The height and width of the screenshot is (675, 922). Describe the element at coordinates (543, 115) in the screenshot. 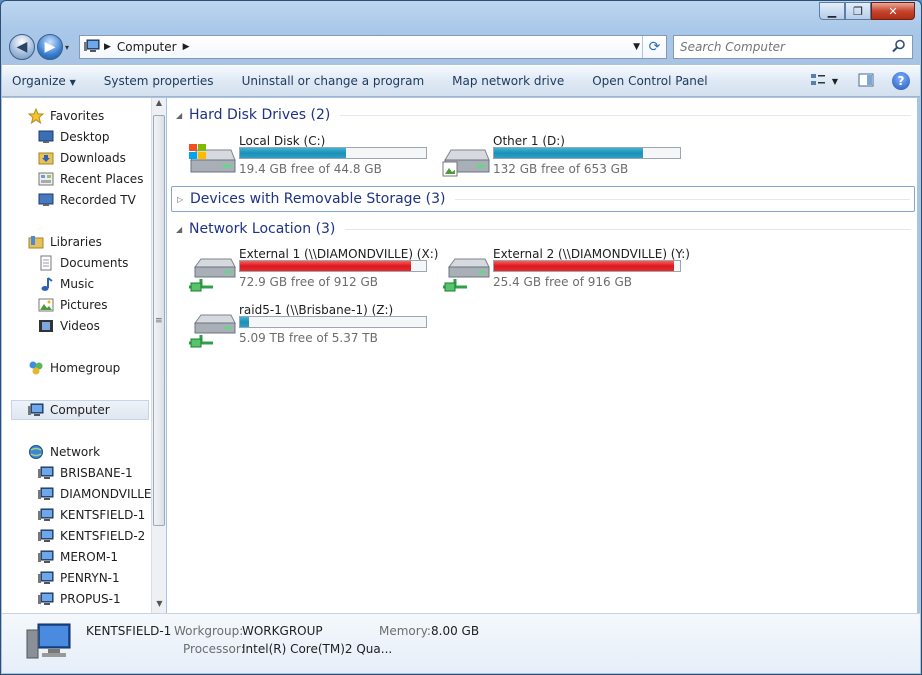

I see `group-hard-disk-drives: ◢ Hard Disk Drives (2)` at that location.